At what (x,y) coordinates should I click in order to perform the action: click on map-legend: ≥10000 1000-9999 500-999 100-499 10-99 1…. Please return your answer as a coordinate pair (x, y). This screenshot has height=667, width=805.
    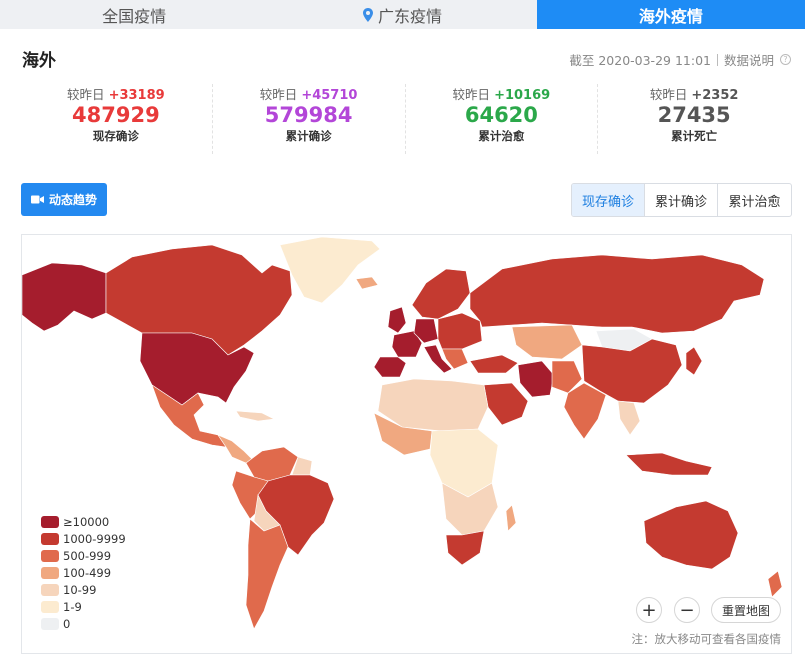
    Looking at the image, I should click on (83, 572).